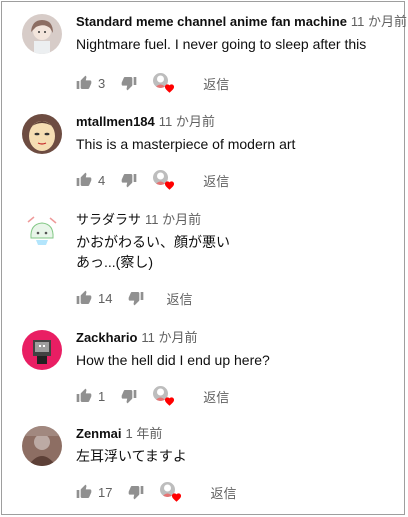  Describe the element at coordinates (108, 219) in the screenshot. I see `comment-author: サラダラサ` at that location.